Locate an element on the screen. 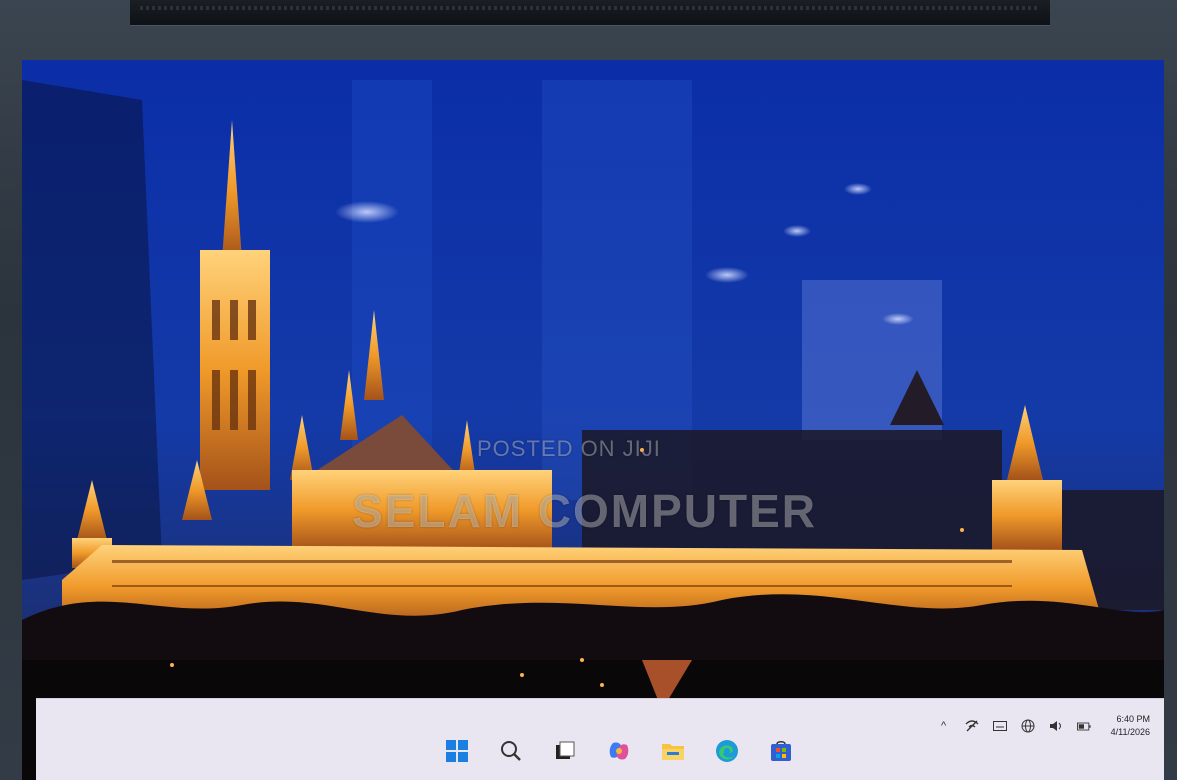 The image size is (1177, 780). keyboard-icon is located at coordinates (999, 726).